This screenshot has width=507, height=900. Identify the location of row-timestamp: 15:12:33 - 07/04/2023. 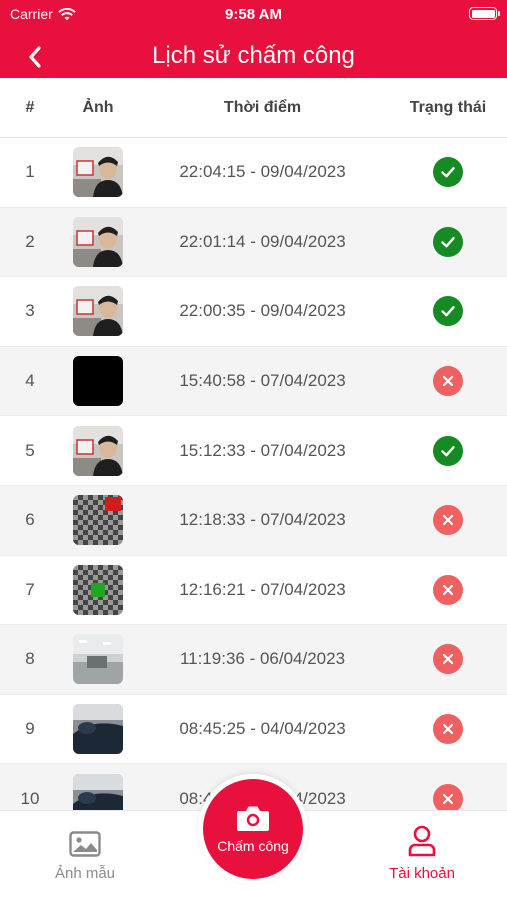
(262, 450).